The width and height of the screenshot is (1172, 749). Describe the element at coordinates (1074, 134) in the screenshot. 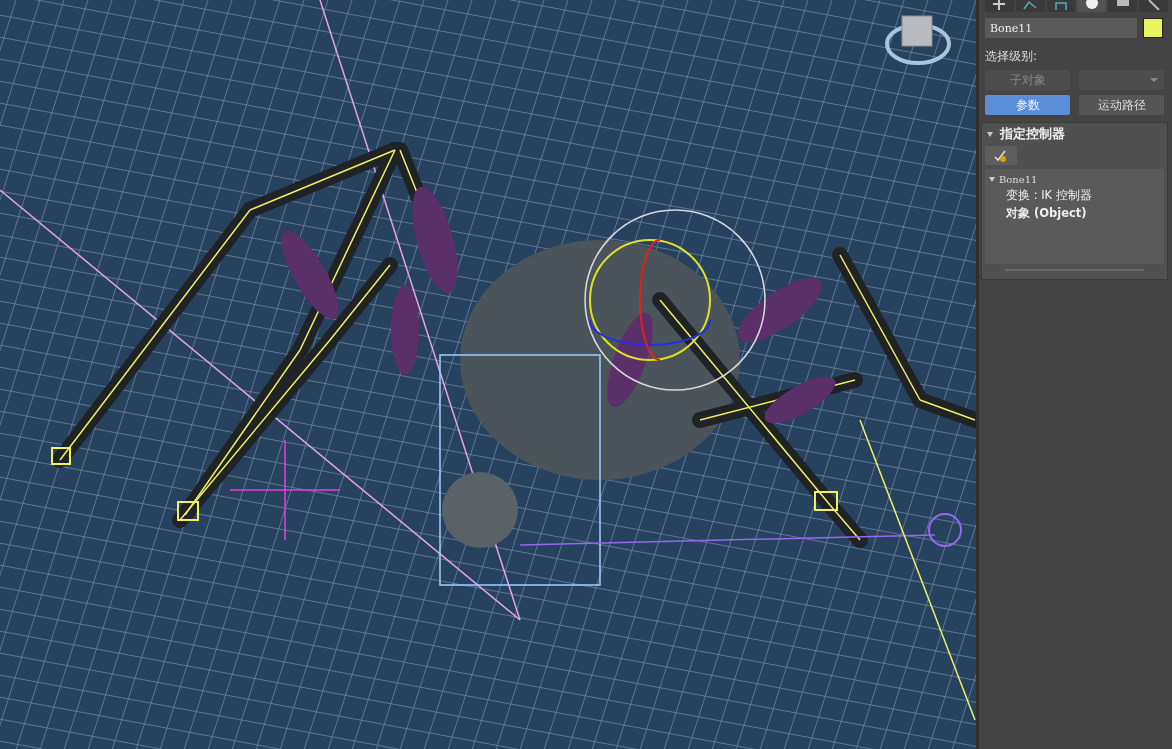

I see `rollout-header: 指定控制器` at that location.